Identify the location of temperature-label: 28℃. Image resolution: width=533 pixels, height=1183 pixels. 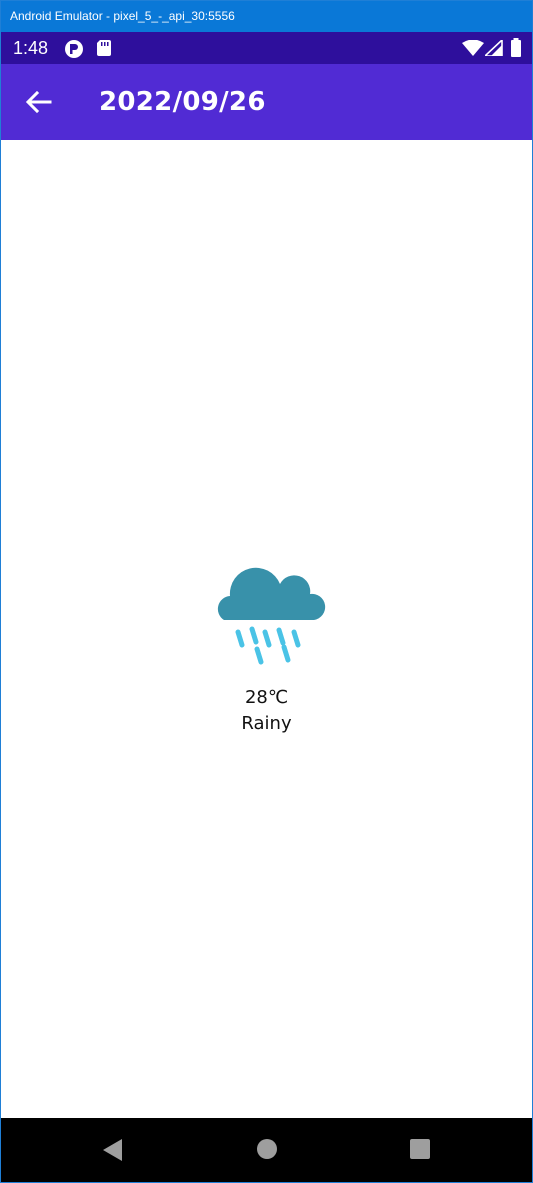
(266, 697).